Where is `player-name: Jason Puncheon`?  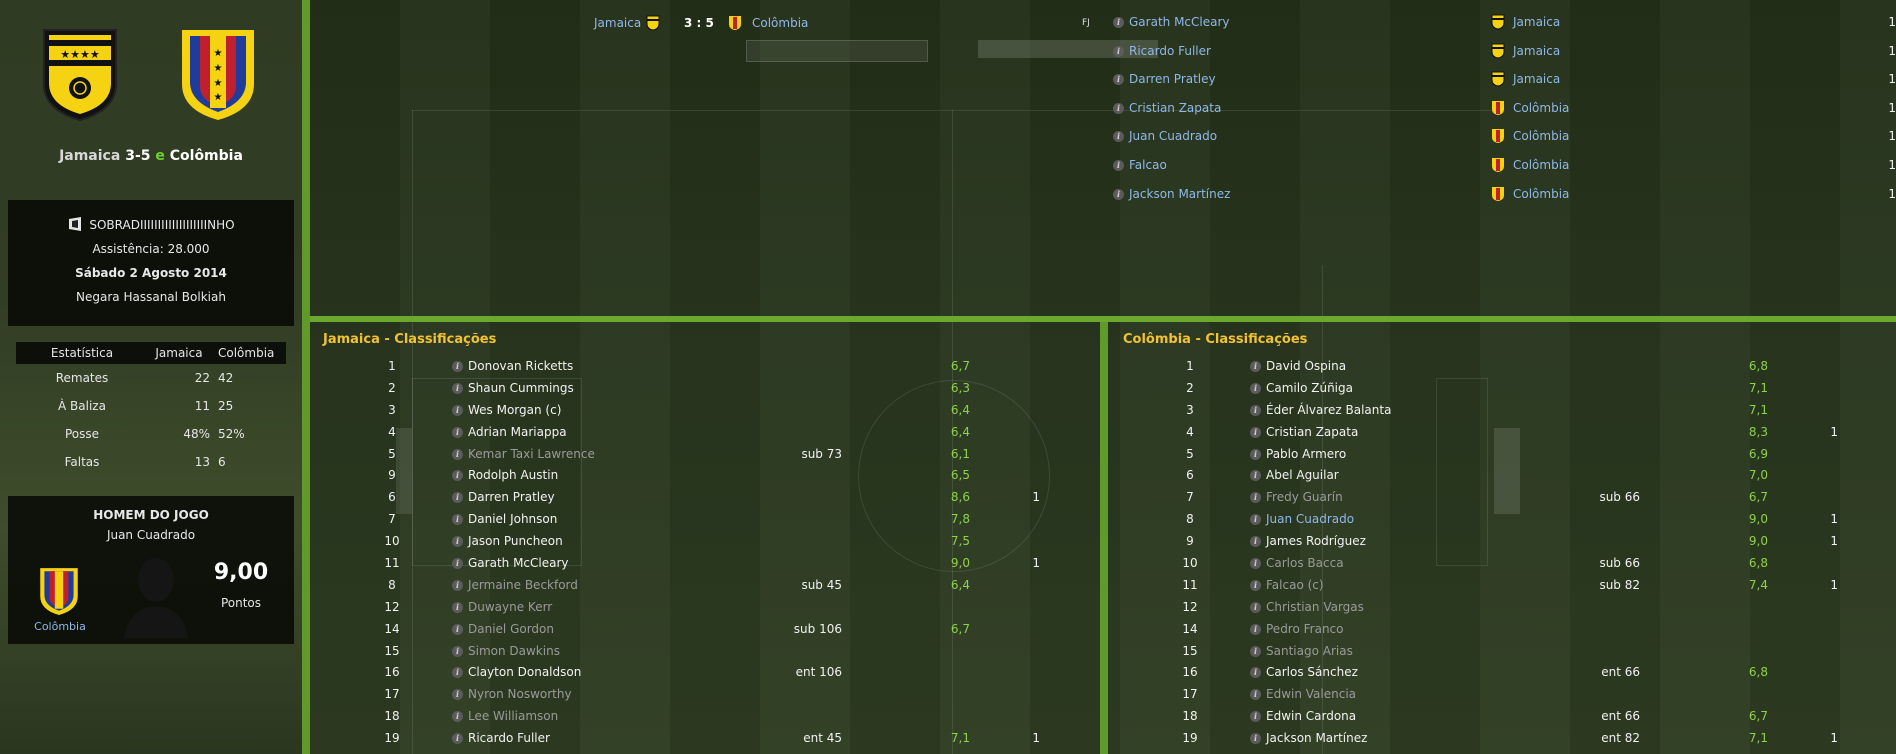
player-name: Jason Puncheon is located at coordinates (515, 541).